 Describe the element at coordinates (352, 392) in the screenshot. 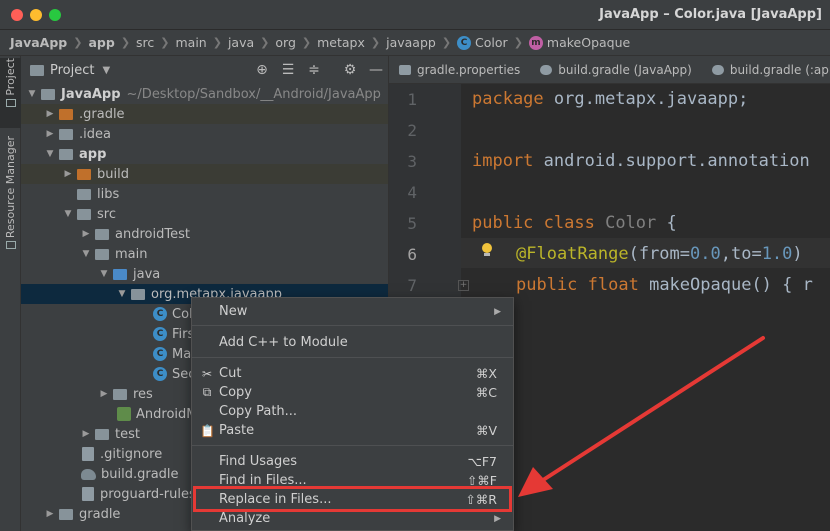

I see `menu-item-copy: ⧉ Copy ⌘C` at that location.